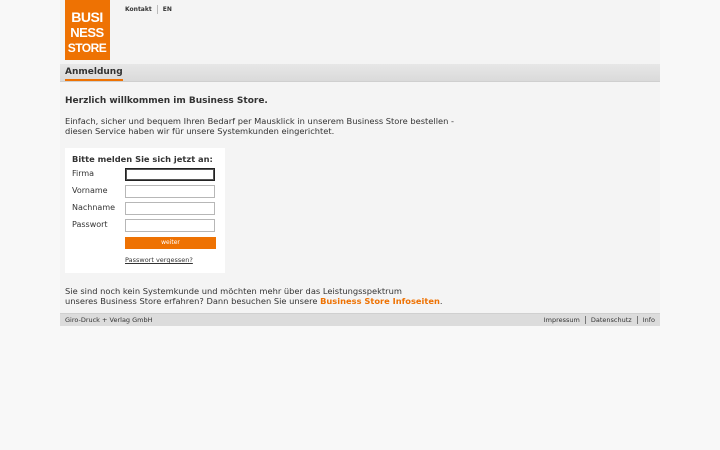 Image resolution: width=720 pixels, height=450 pixels. I want to click on footer-company: Giro-Druck + Verlag GmbH, so click(109, 320).